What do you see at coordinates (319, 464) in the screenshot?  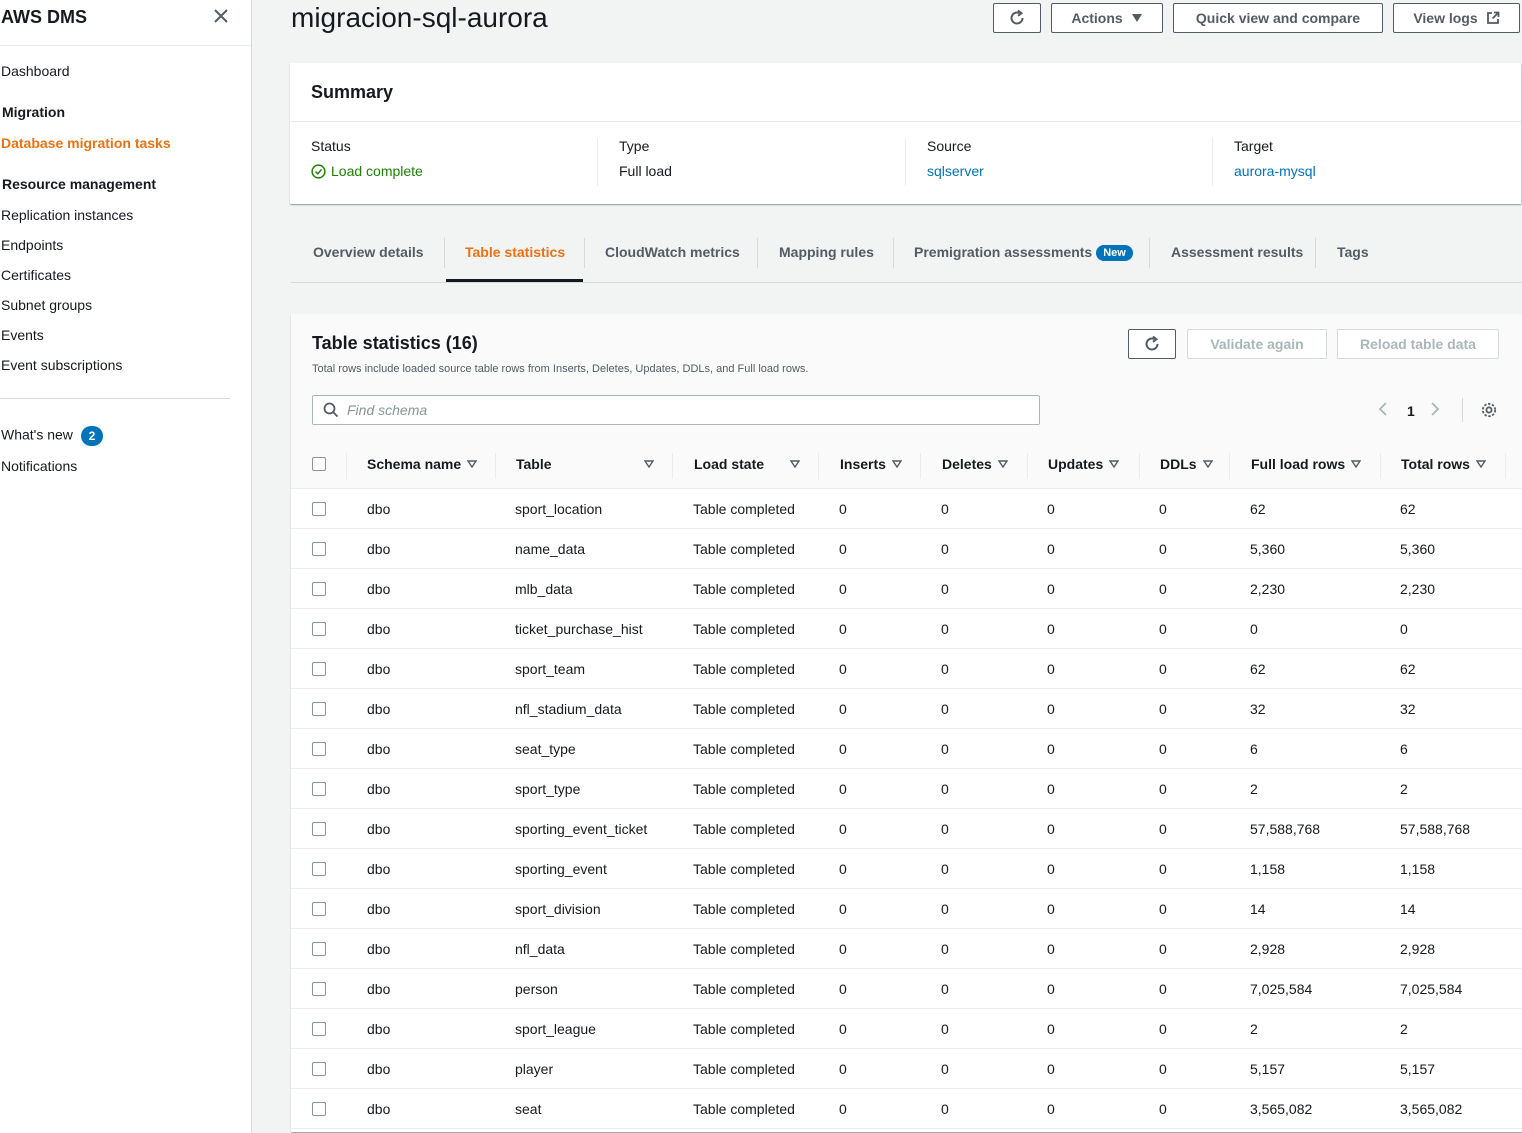 I see `select-all-checkbox` at bounding box center [319, 464].